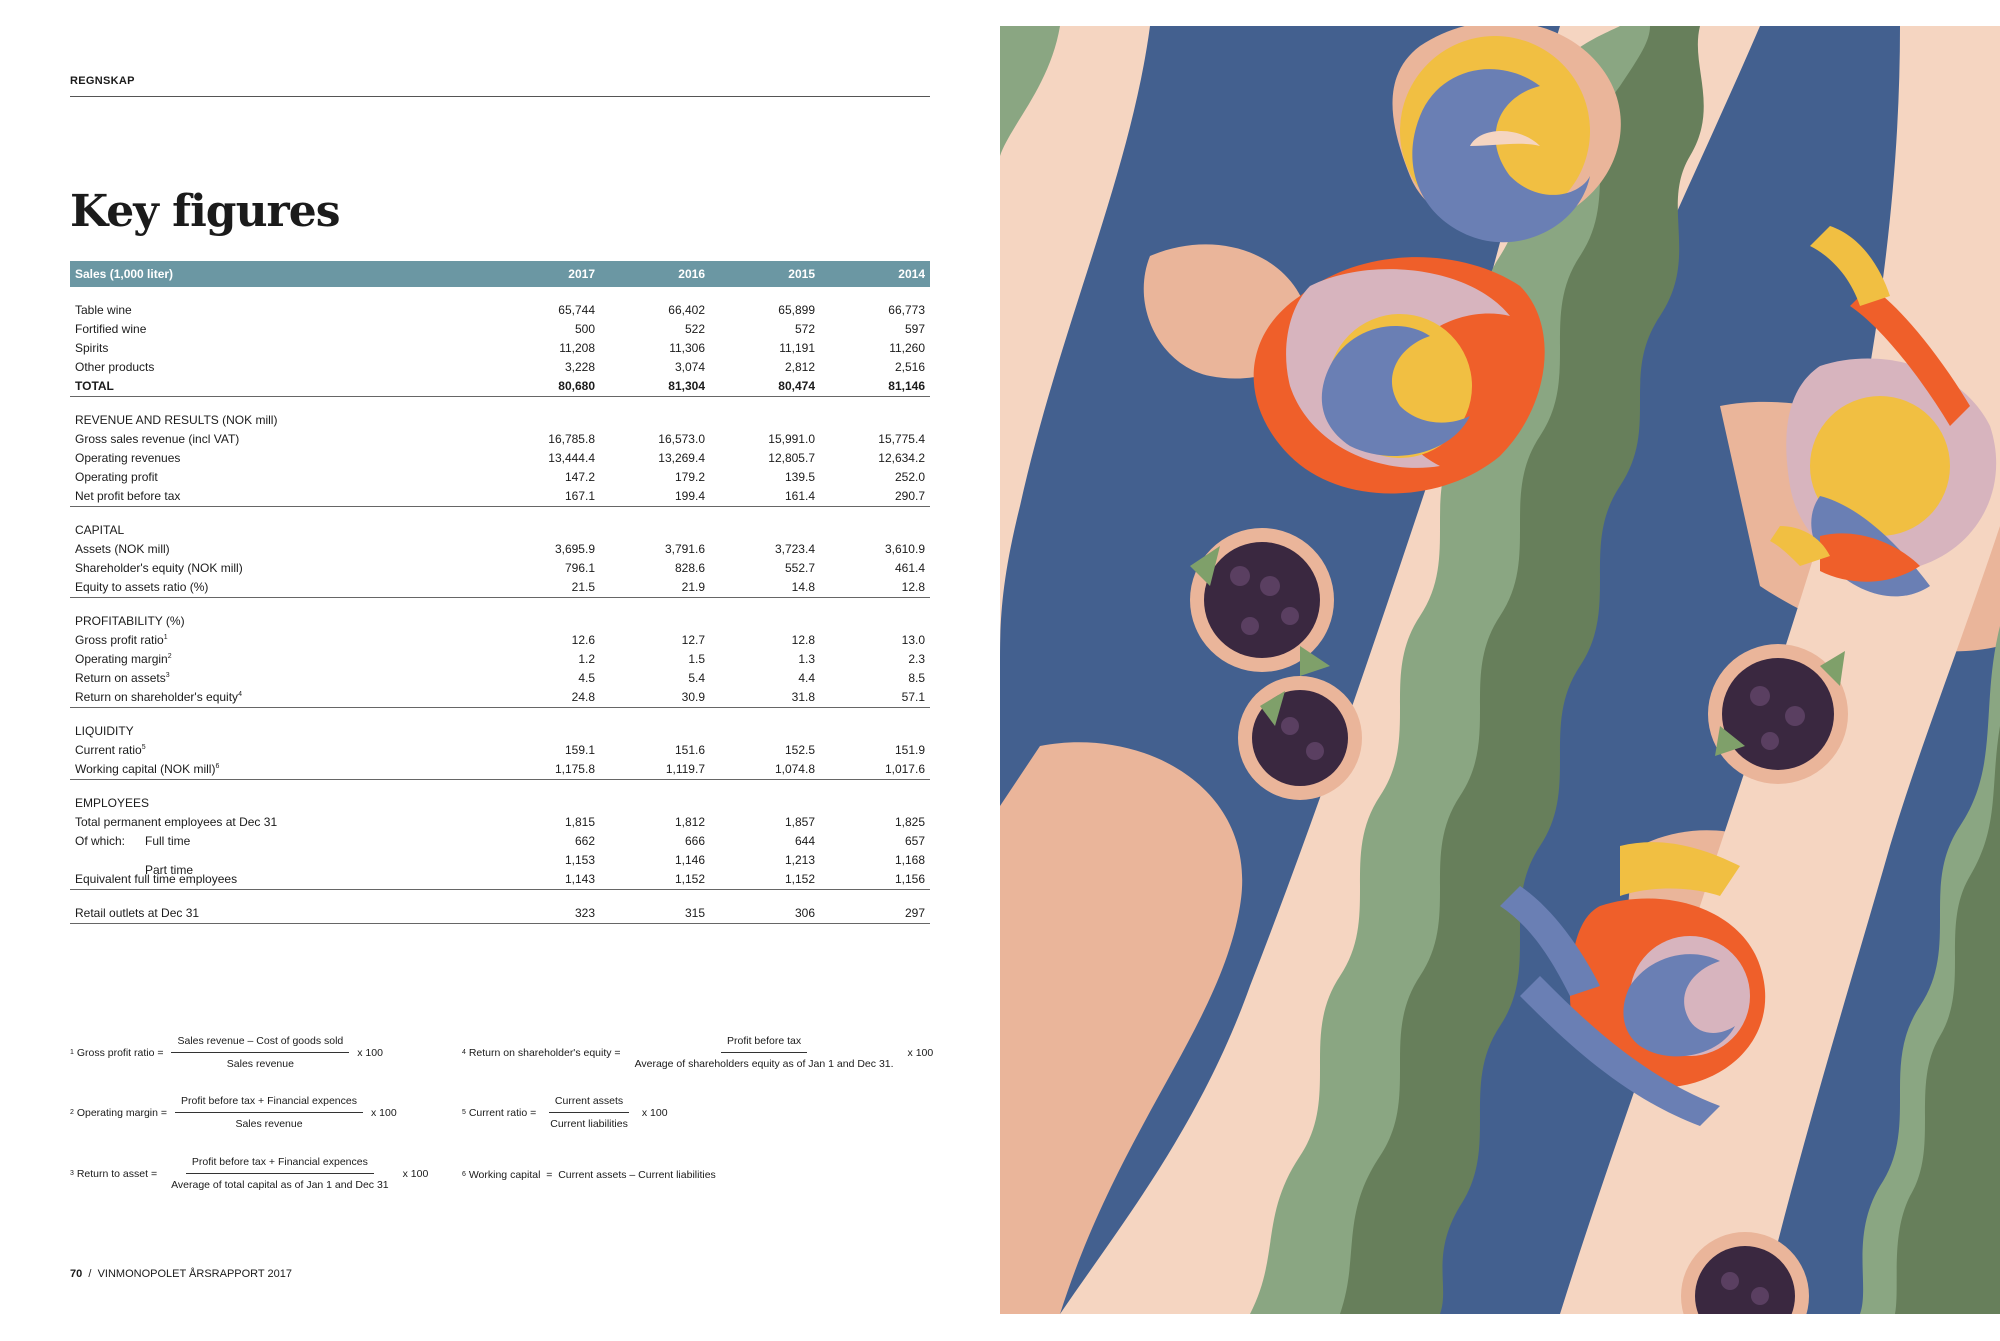  What do you see at coordinates (76, 1274) in the screenshot?
I see `page-number: 70` at bounding box center [76, 1274].